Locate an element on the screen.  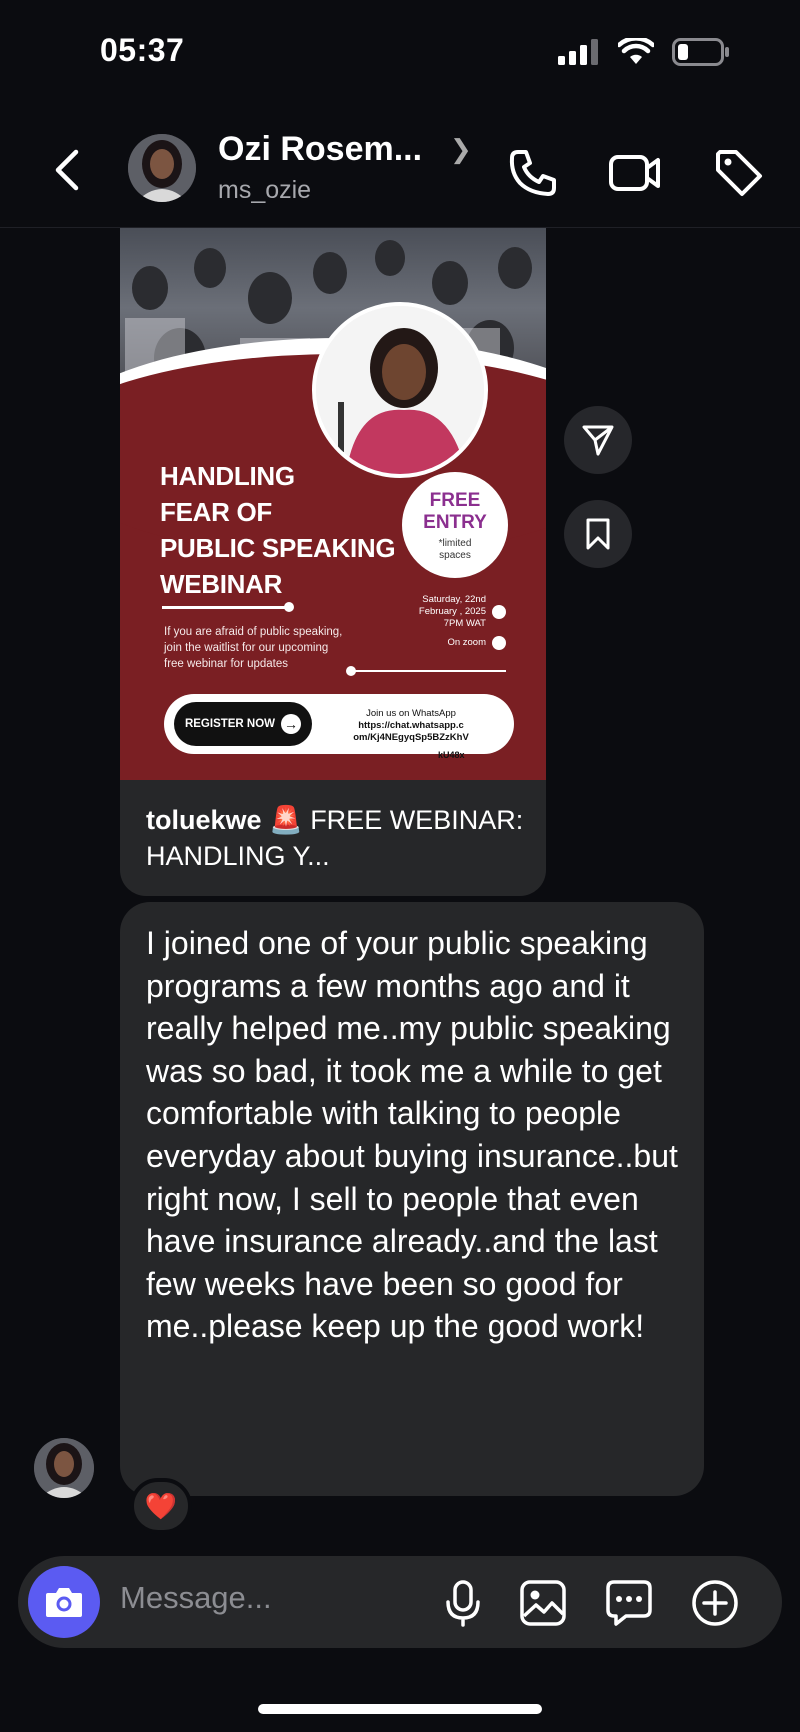
event-date-line: Saturday, 22nd is located at coordinates (454, 599).